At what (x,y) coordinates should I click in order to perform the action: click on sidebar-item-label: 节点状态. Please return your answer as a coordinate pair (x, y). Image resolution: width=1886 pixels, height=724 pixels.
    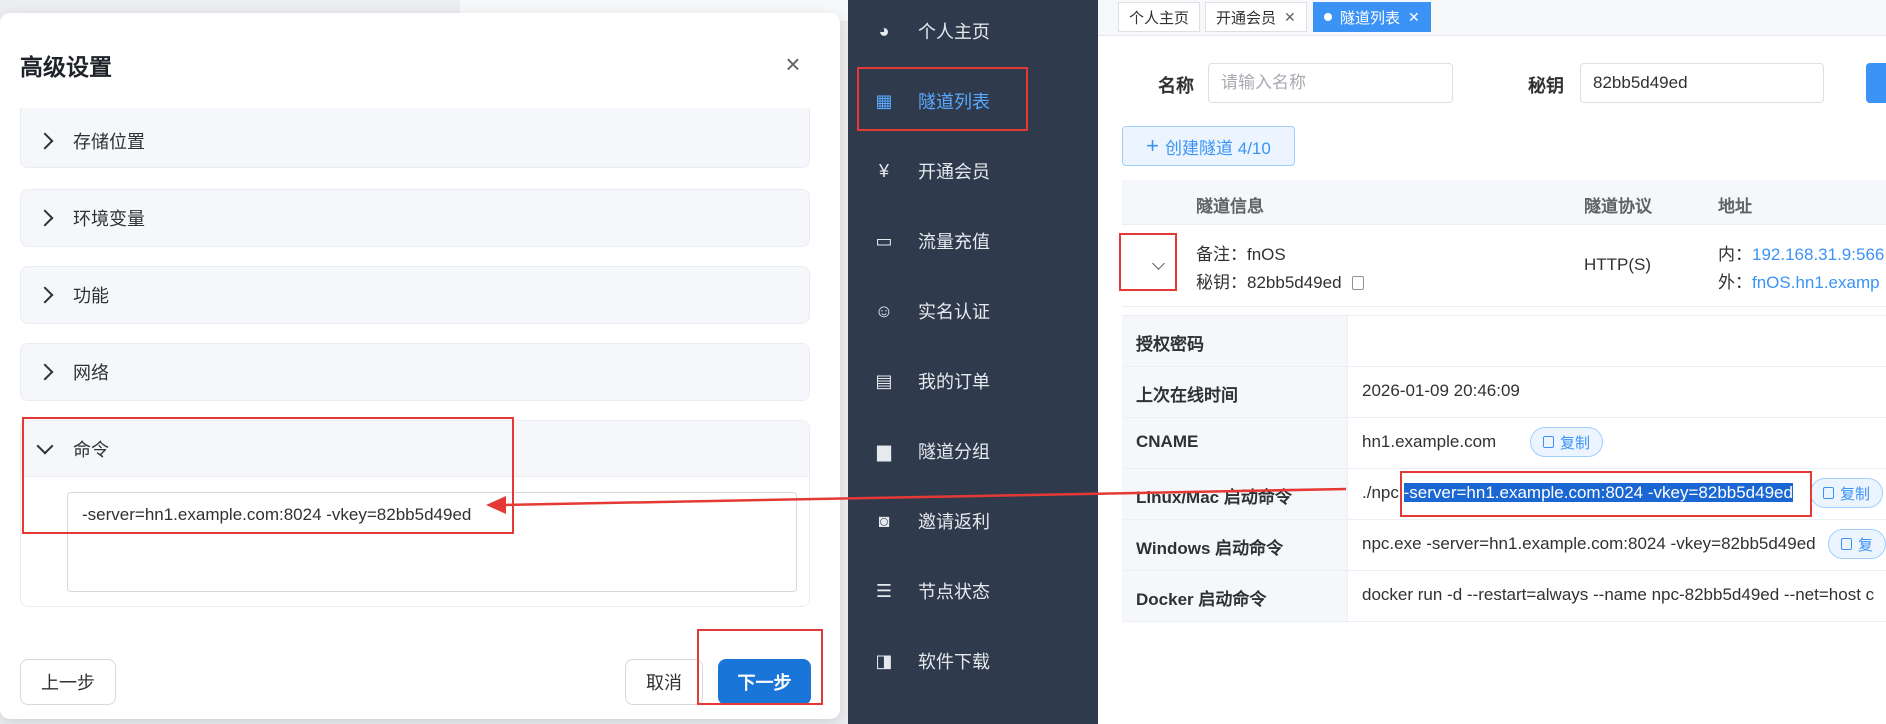
    Looking at the image, I should click on (954, 592).